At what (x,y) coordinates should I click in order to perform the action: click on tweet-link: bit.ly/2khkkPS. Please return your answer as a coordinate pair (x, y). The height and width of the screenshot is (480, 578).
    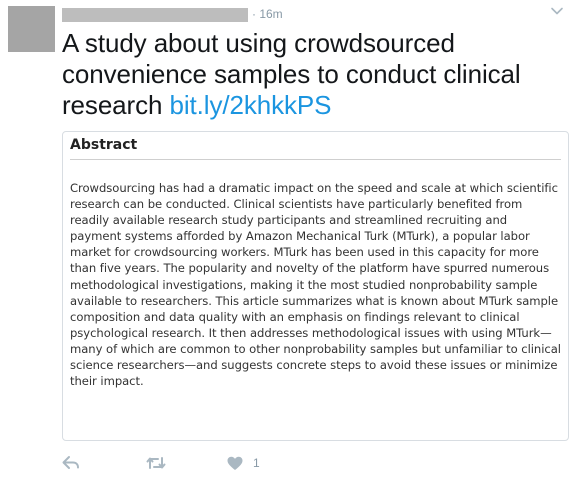
    Looking at the image, I should click on (250, 105).